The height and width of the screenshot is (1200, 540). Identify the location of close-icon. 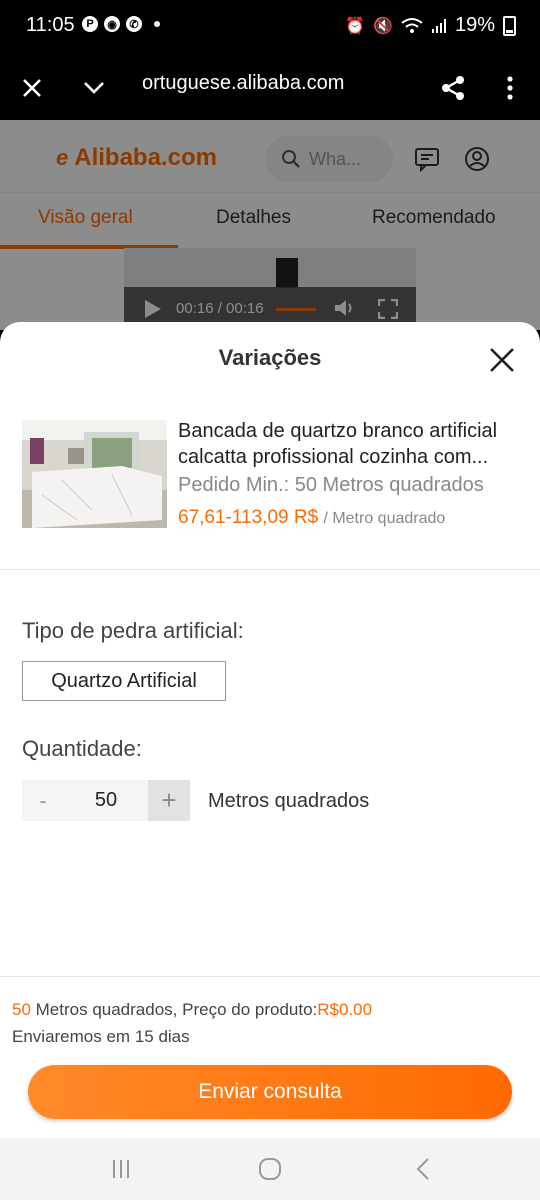
(32, 88).